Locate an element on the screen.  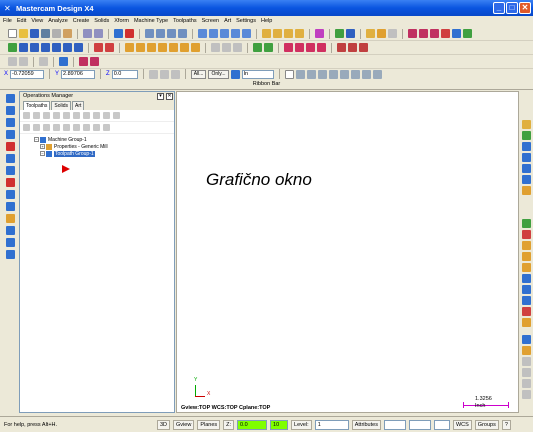
single-select-icon is located at coordinates (322, 74).